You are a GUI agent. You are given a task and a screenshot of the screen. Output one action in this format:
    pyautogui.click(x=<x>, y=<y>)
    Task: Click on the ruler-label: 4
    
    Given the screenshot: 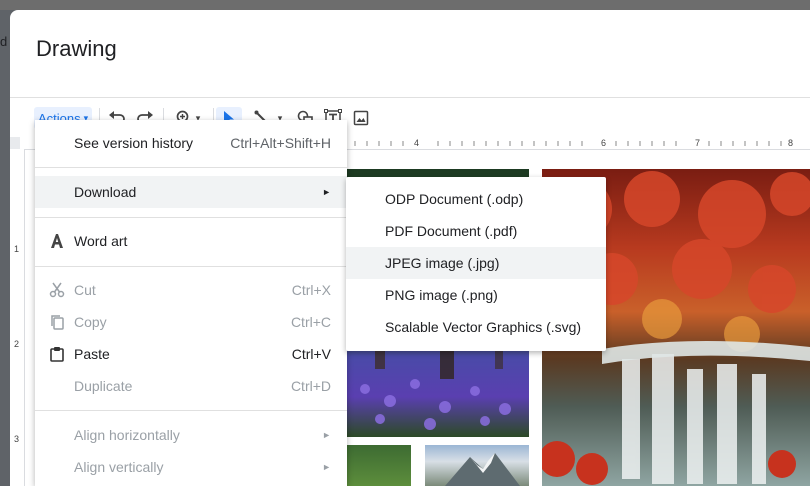 What is the action you would take?
    pyautogui.click(x=417, y=143)
    